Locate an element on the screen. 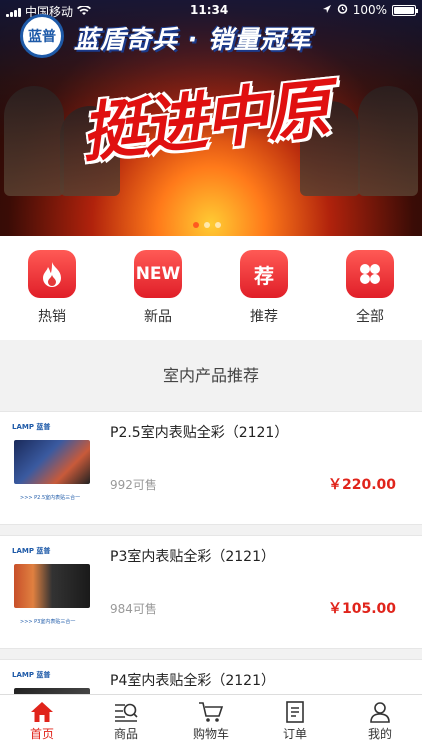 The image size is (422, 750). tab-label: 我的 is located at coordinates (379, 734).